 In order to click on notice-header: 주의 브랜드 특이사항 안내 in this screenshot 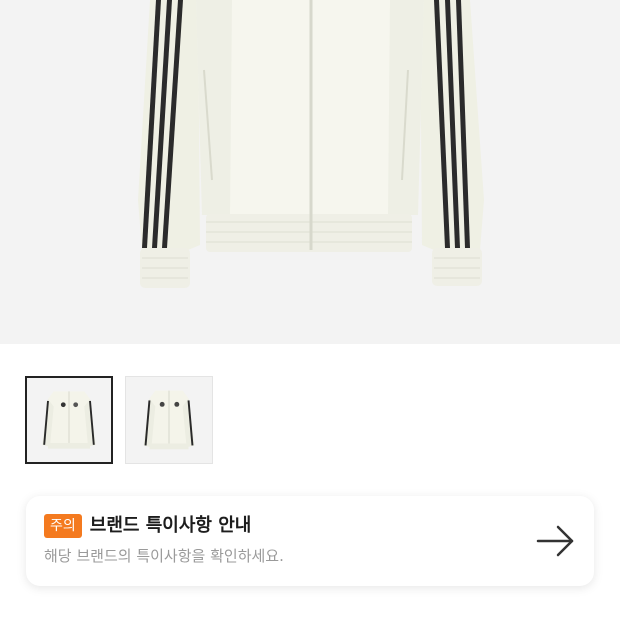, I will do `click(310, 526)`.